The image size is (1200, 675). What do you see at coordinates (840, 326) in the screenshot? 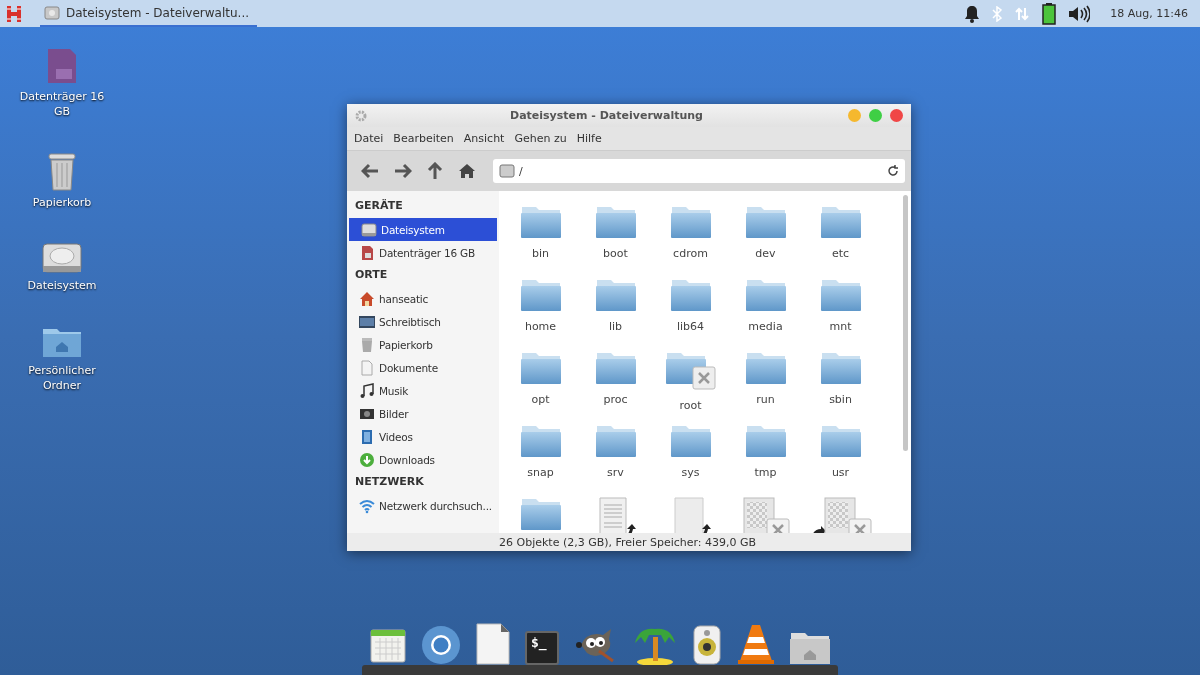
I see `file-name: mnt` at bounding box center [840, 326].